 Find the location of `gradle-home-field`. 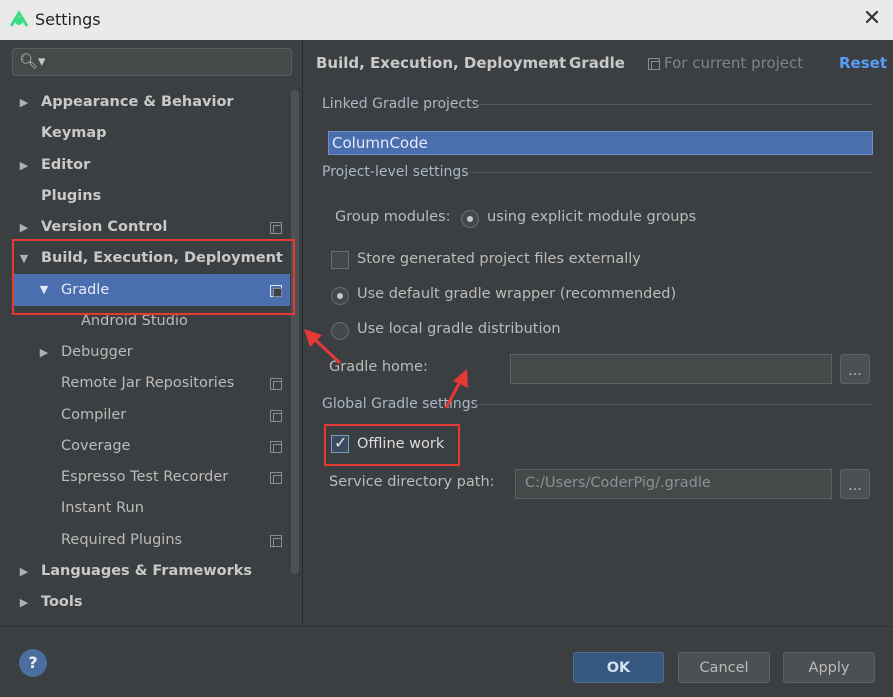

gradle-home-field is located at coordinates (671, 369).